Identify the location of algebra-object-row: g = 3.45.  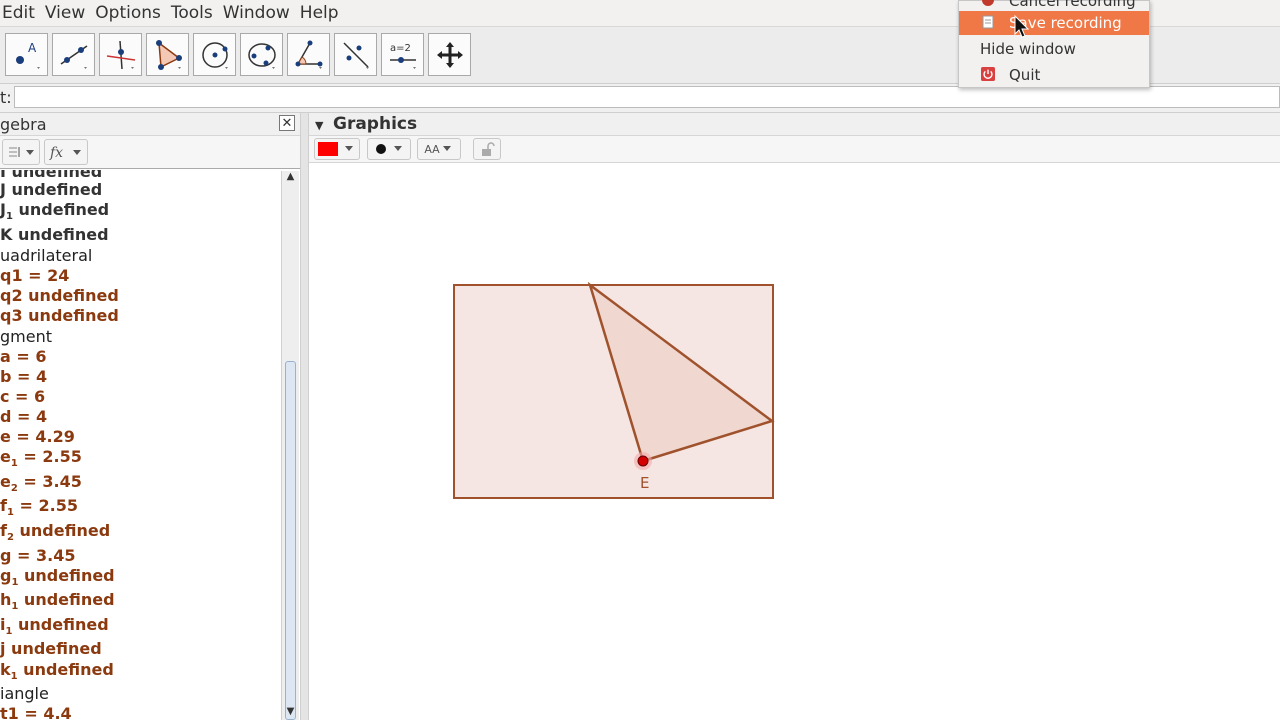
(37, 555).